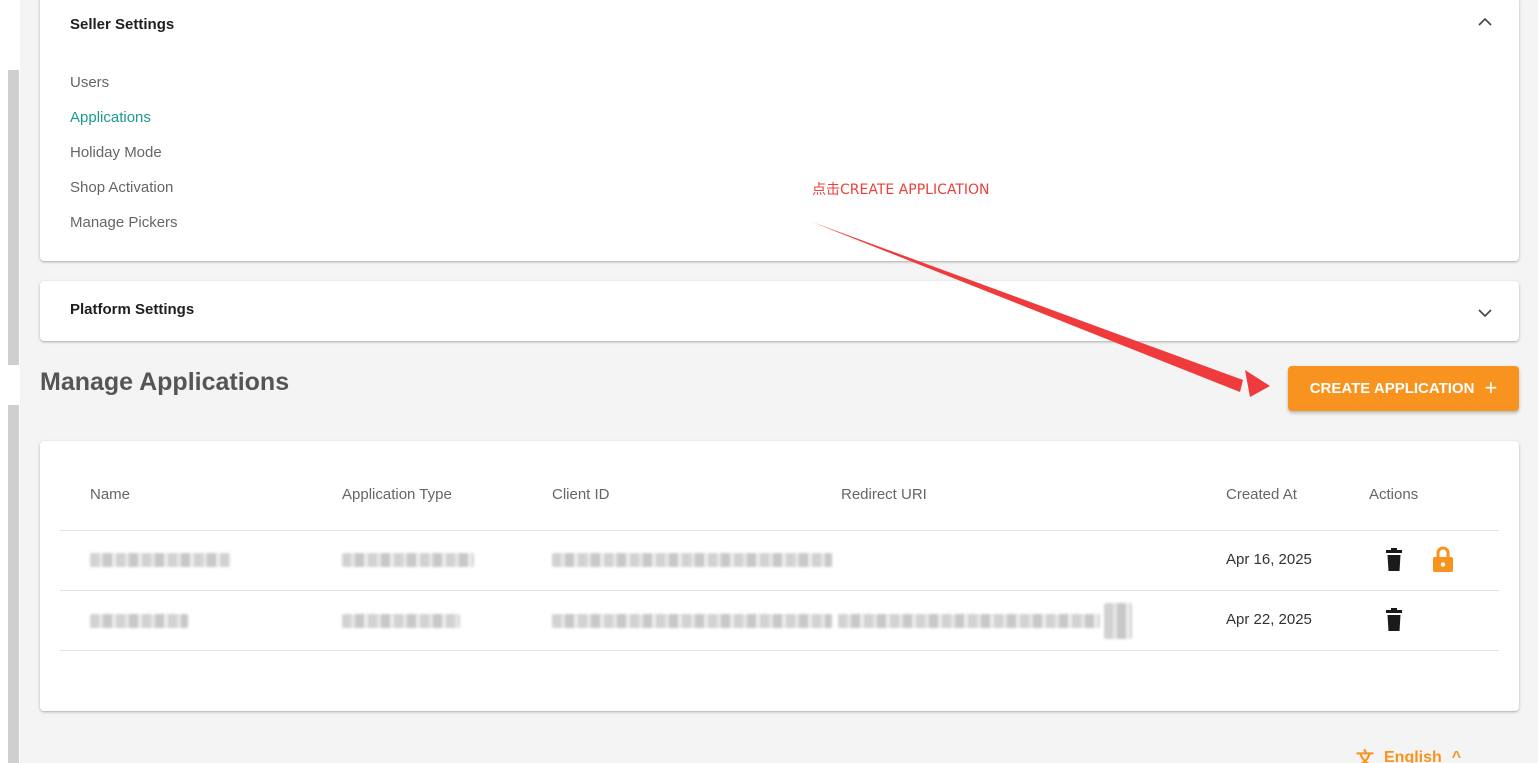 This screenshot has width=1538, height=763. What do you see at coordinates (1269, 619) in the screenshot?
I see `created-at-cell: Apr 22, 2025` at bounding box center [1269, 619].